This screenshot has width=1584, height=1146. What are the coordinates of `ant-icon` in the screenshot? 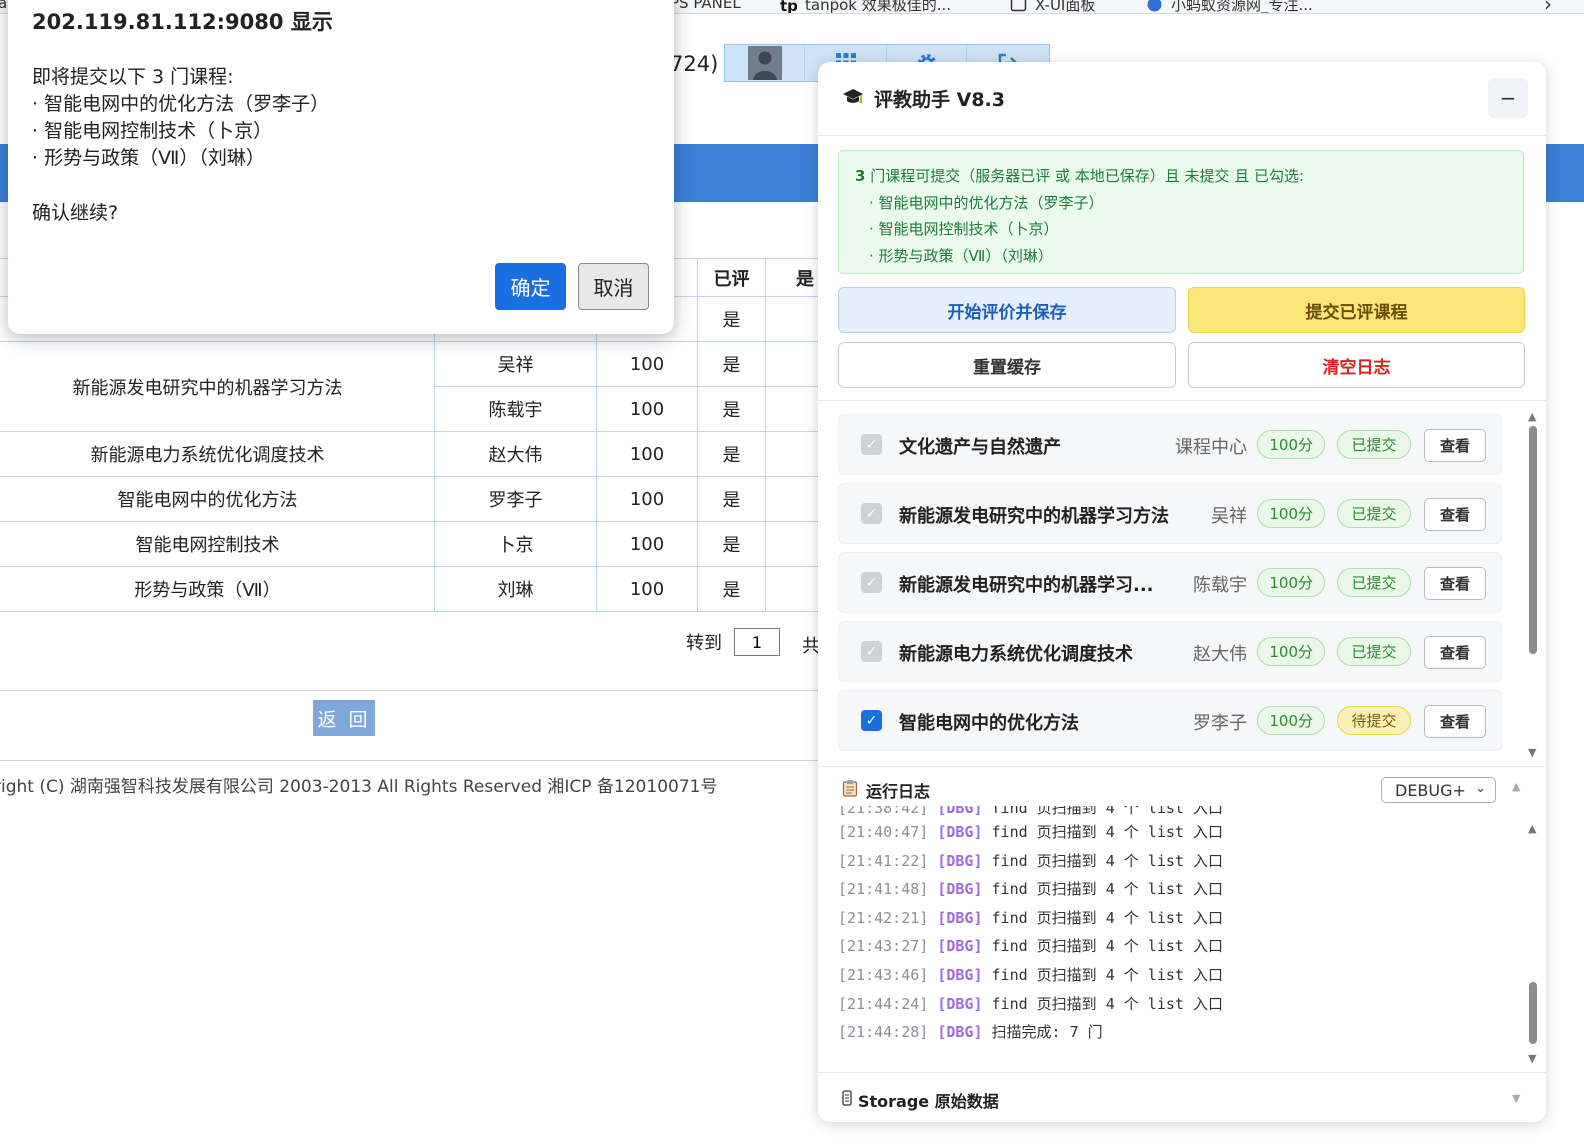 It's located at (1154, 6).